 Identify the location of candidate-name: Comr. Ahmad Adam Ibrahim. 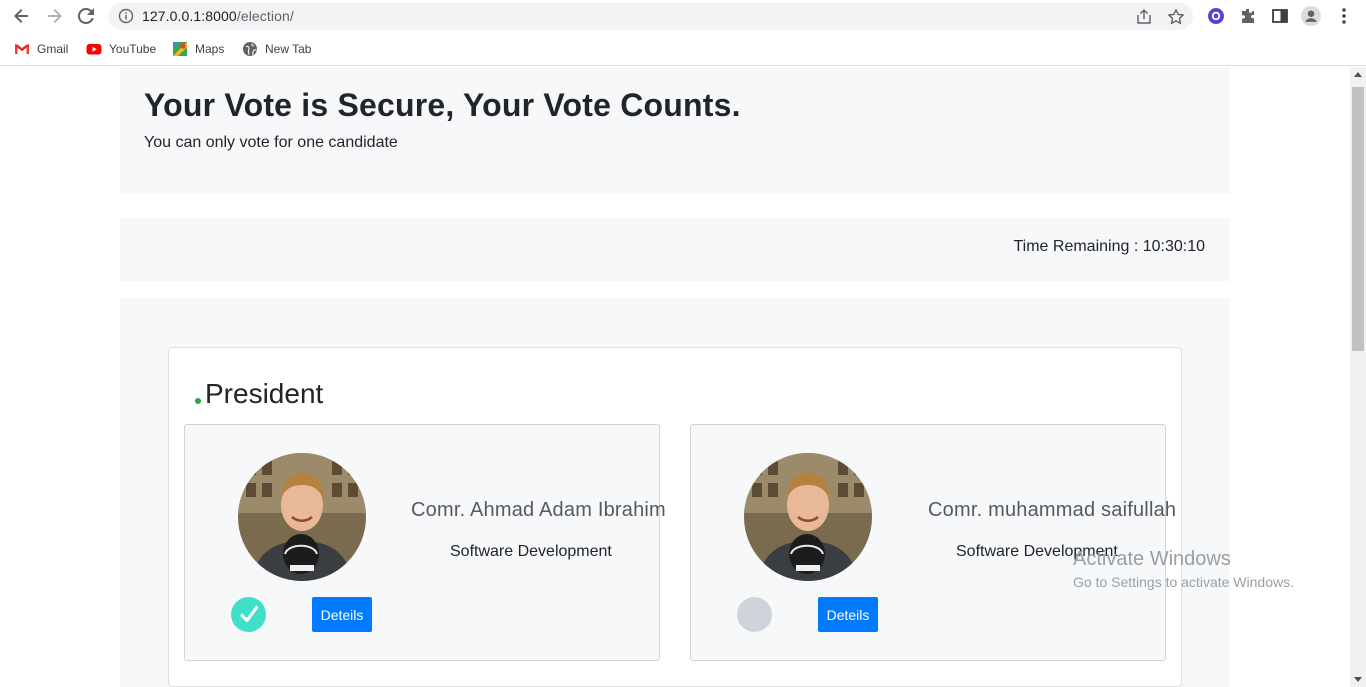
(538, 510).